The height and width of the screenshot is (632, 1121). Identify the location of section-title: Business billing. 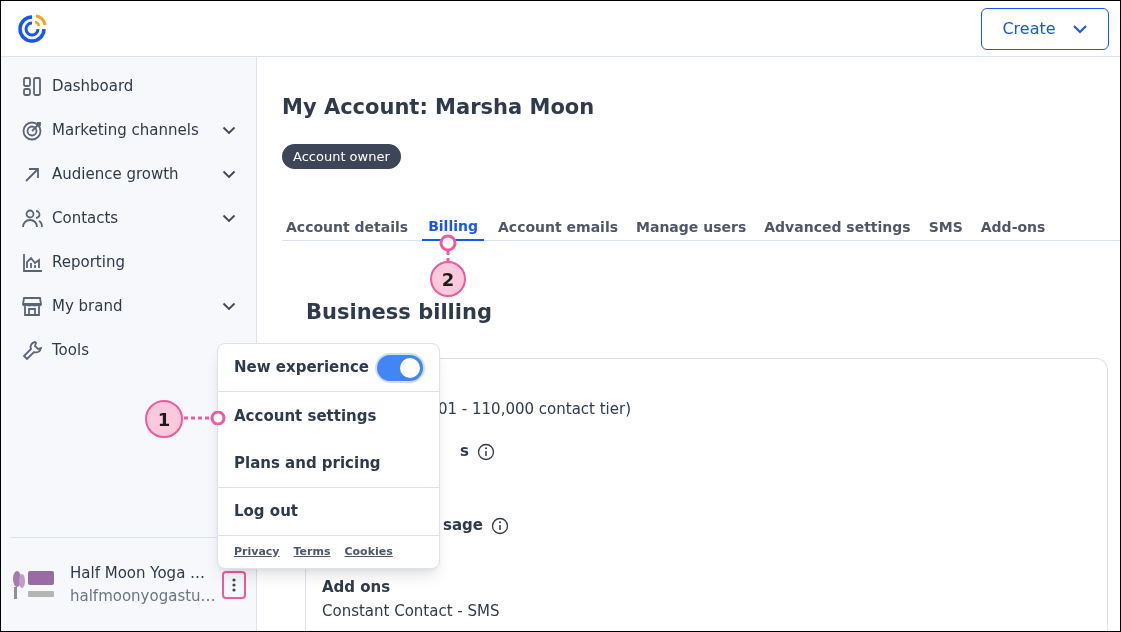
(399, 312).